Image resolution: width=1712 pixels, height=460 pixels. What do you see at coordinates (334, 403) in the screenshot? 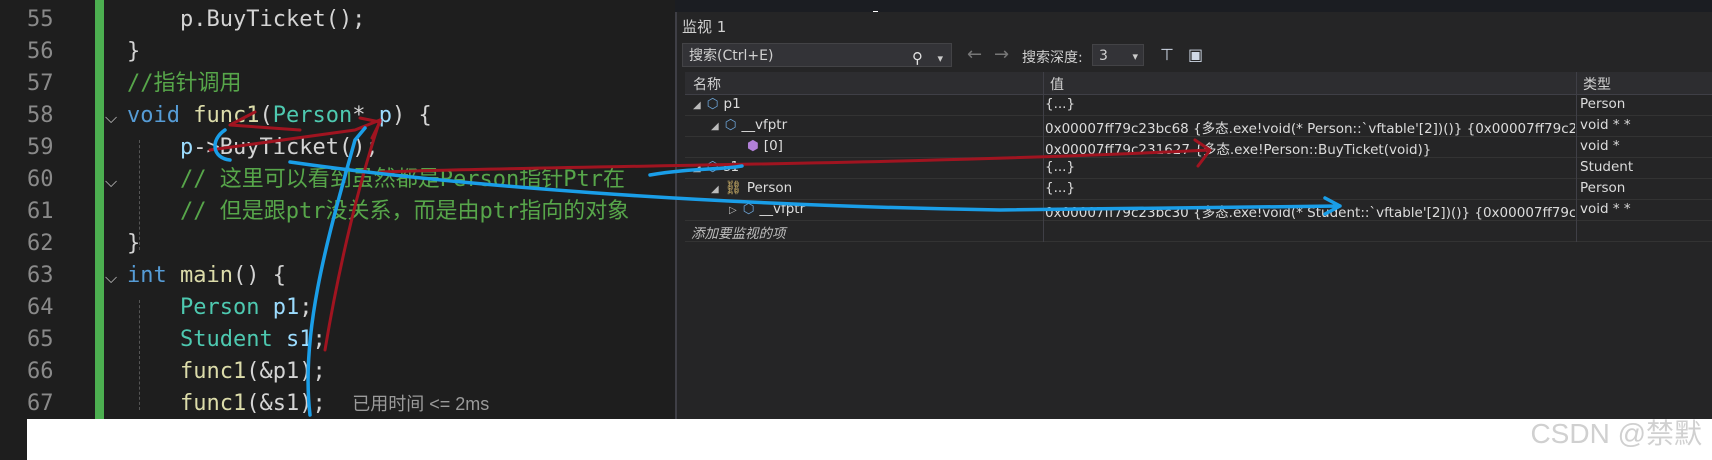
I see `code-line: func1(&s1); 已用时间 <= 2ms` at bounding box center [334, 403].